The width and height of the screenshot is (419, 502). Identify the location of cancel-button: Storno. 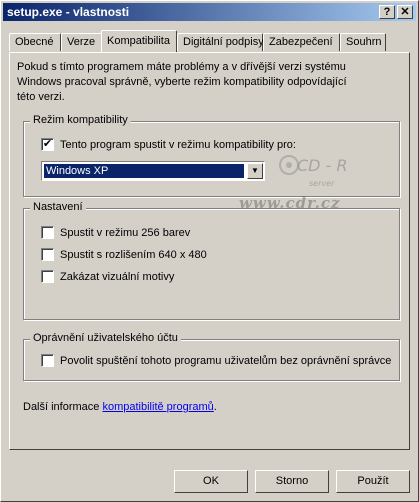
(292, 481).